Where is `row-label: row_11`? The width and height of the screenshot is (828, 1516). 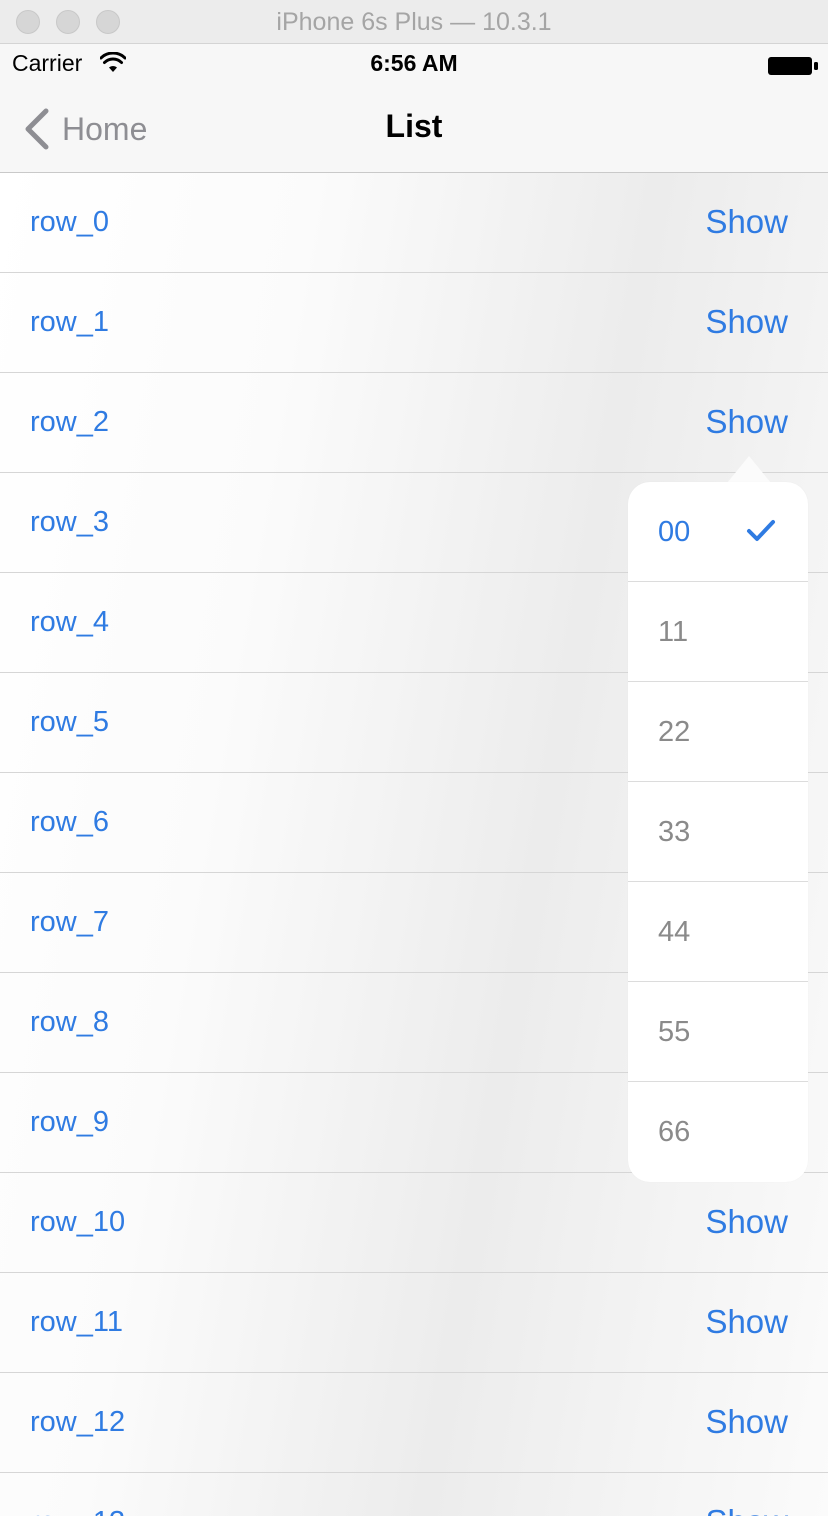 row-label: row_11 is located at coordinates (76, 1322).